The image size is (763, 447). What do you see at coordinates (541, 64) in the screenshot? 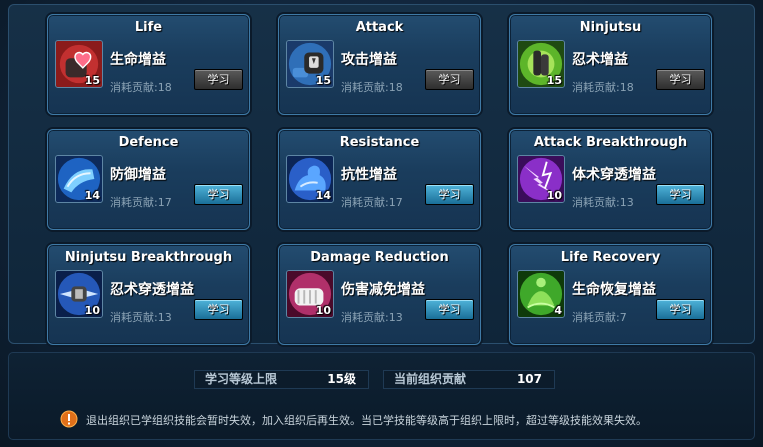
I see `ninjutsu-hand-sign-icon: 15` at bounding box center [541, 64].